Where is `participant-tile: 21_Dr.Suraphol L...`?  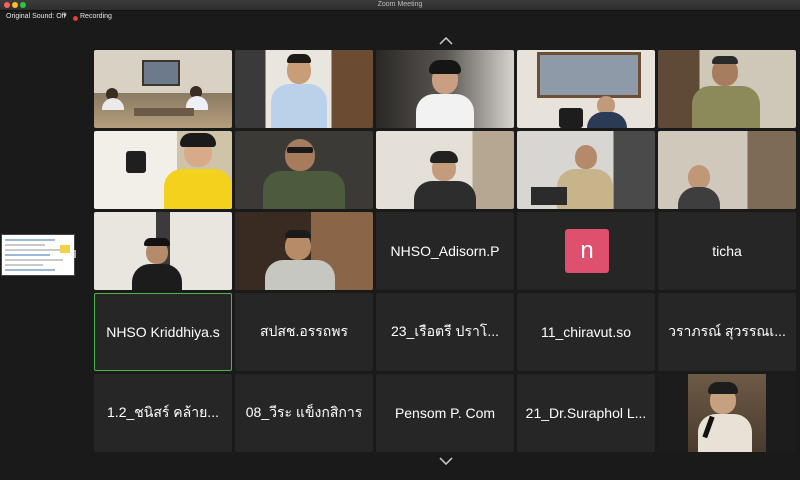
participant-tile: 21_Dr.Suraphol L... is located at coordinates (586, 413).